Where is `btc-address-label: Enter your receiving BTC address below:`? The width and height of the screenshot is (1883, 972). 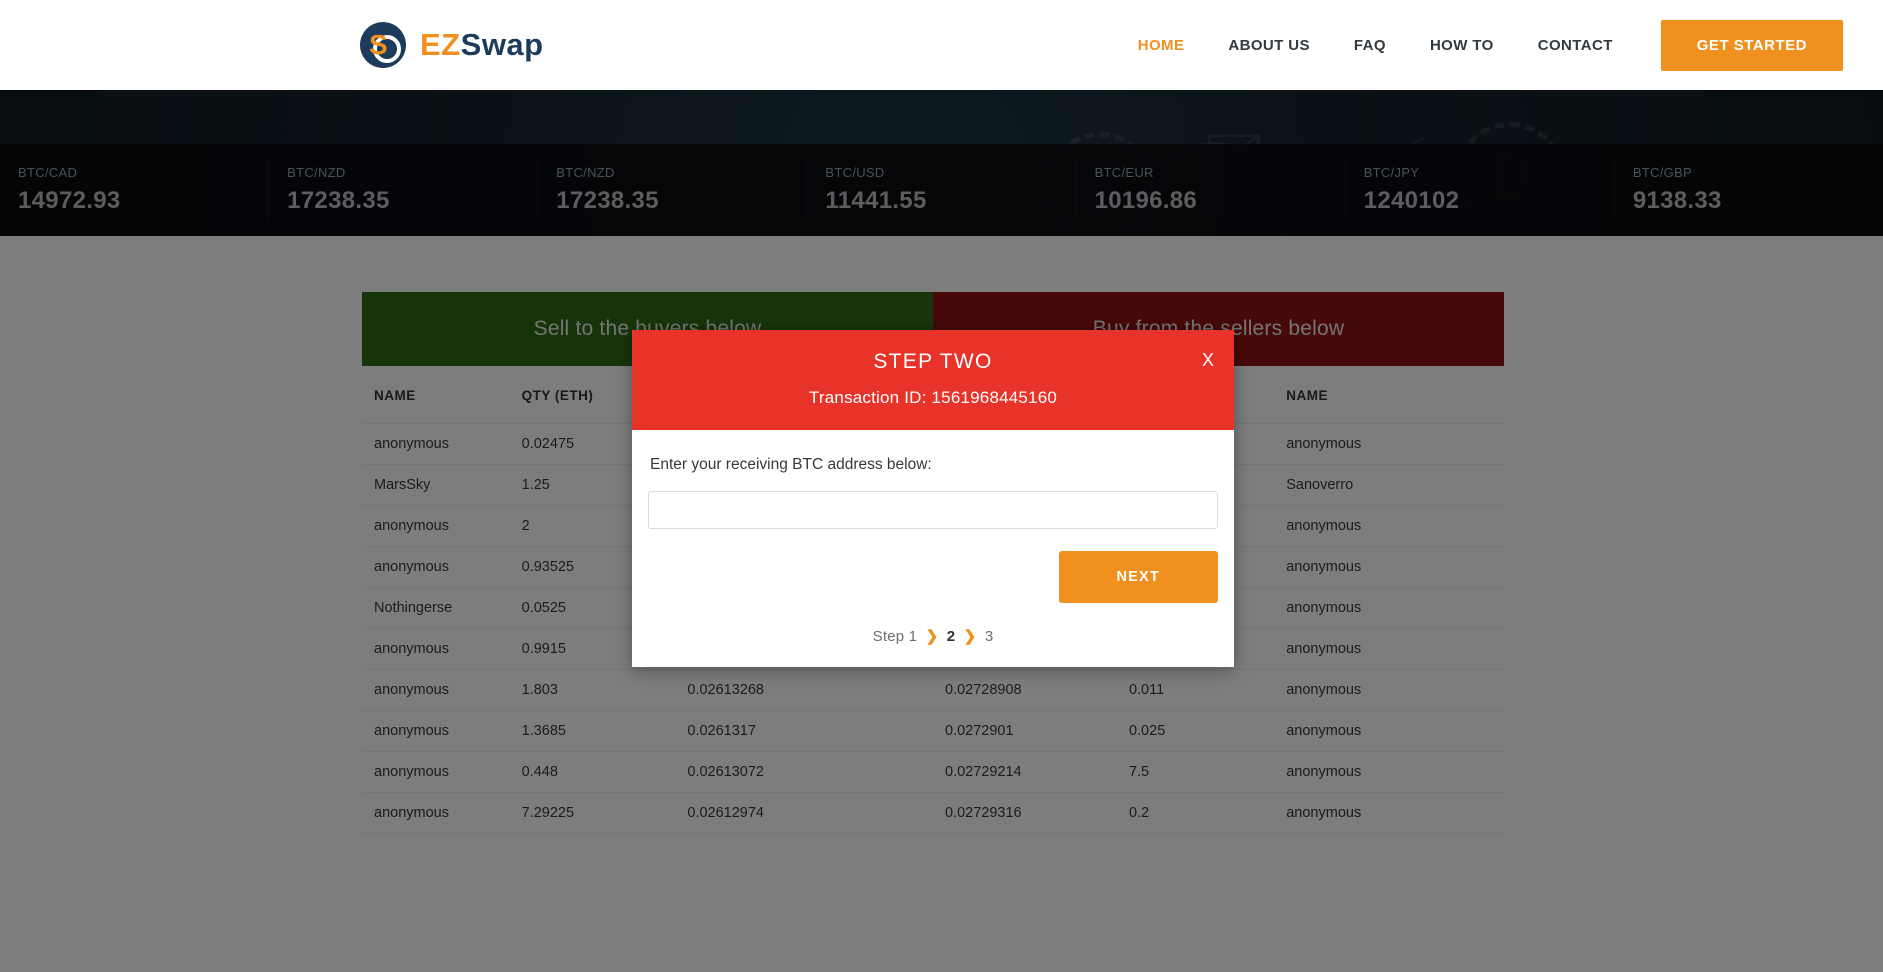
btc-address-label: Enter your receiving BTC address below: is located at coordinates (791, 464).